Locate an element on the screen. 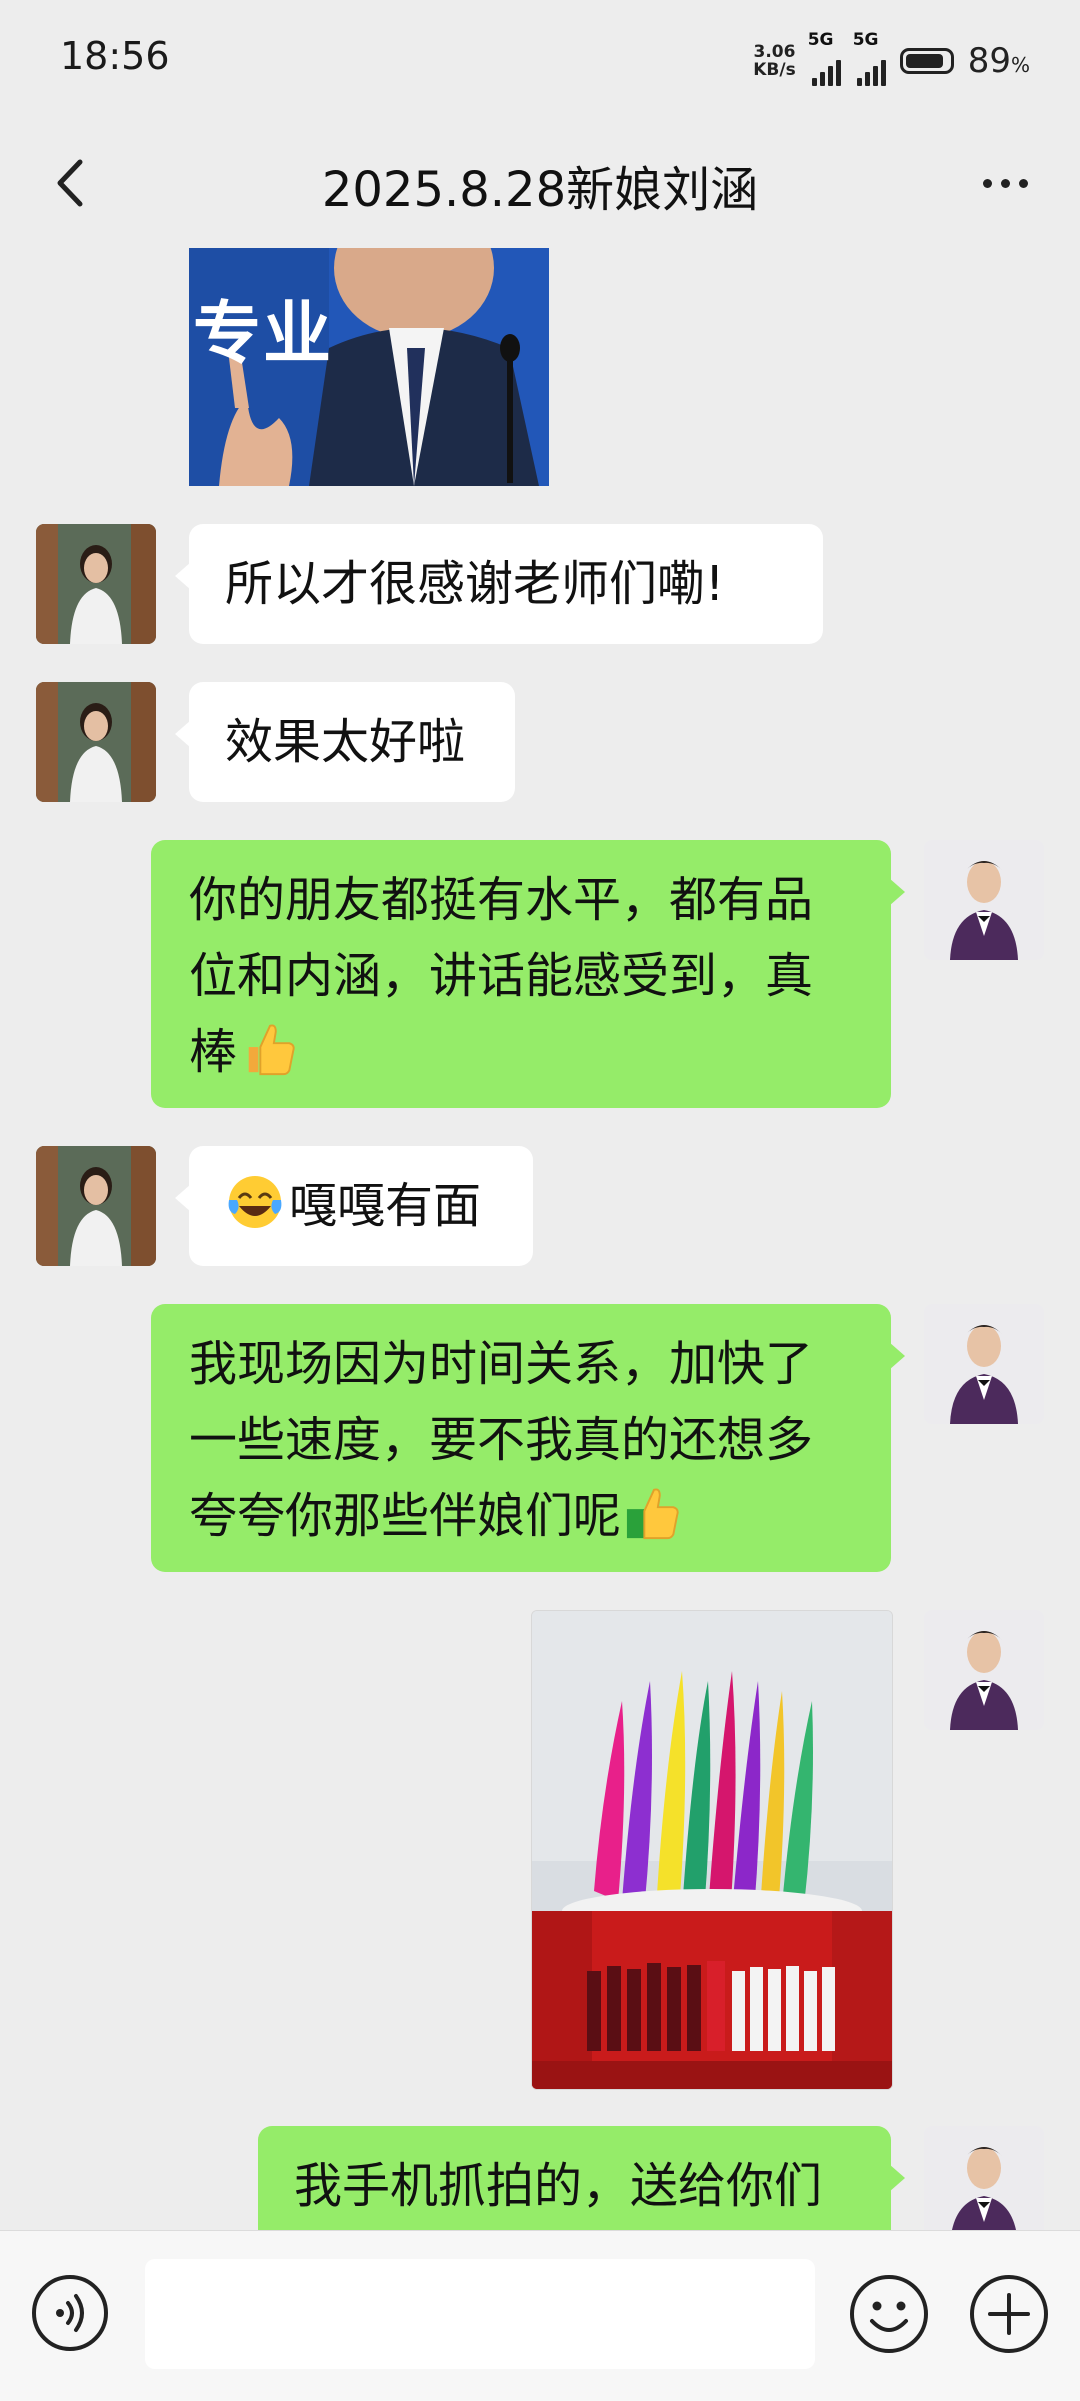  input-bar is located at coordinates (540, 2315).